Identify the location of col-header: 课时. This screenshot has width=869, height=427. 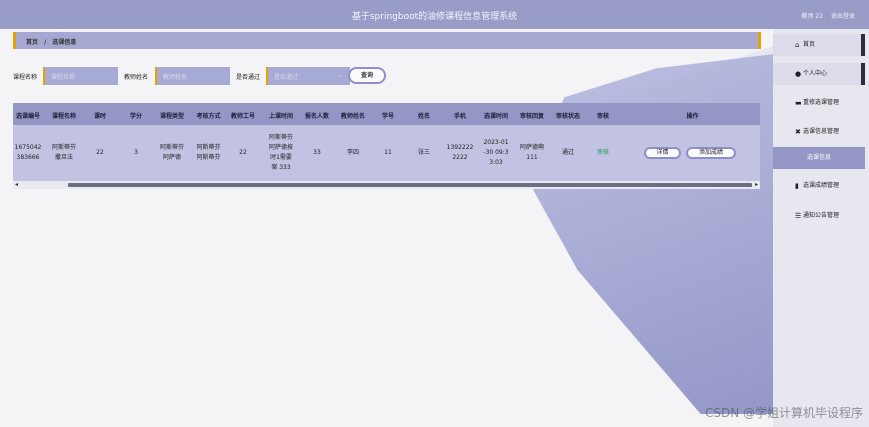
(99, 116).